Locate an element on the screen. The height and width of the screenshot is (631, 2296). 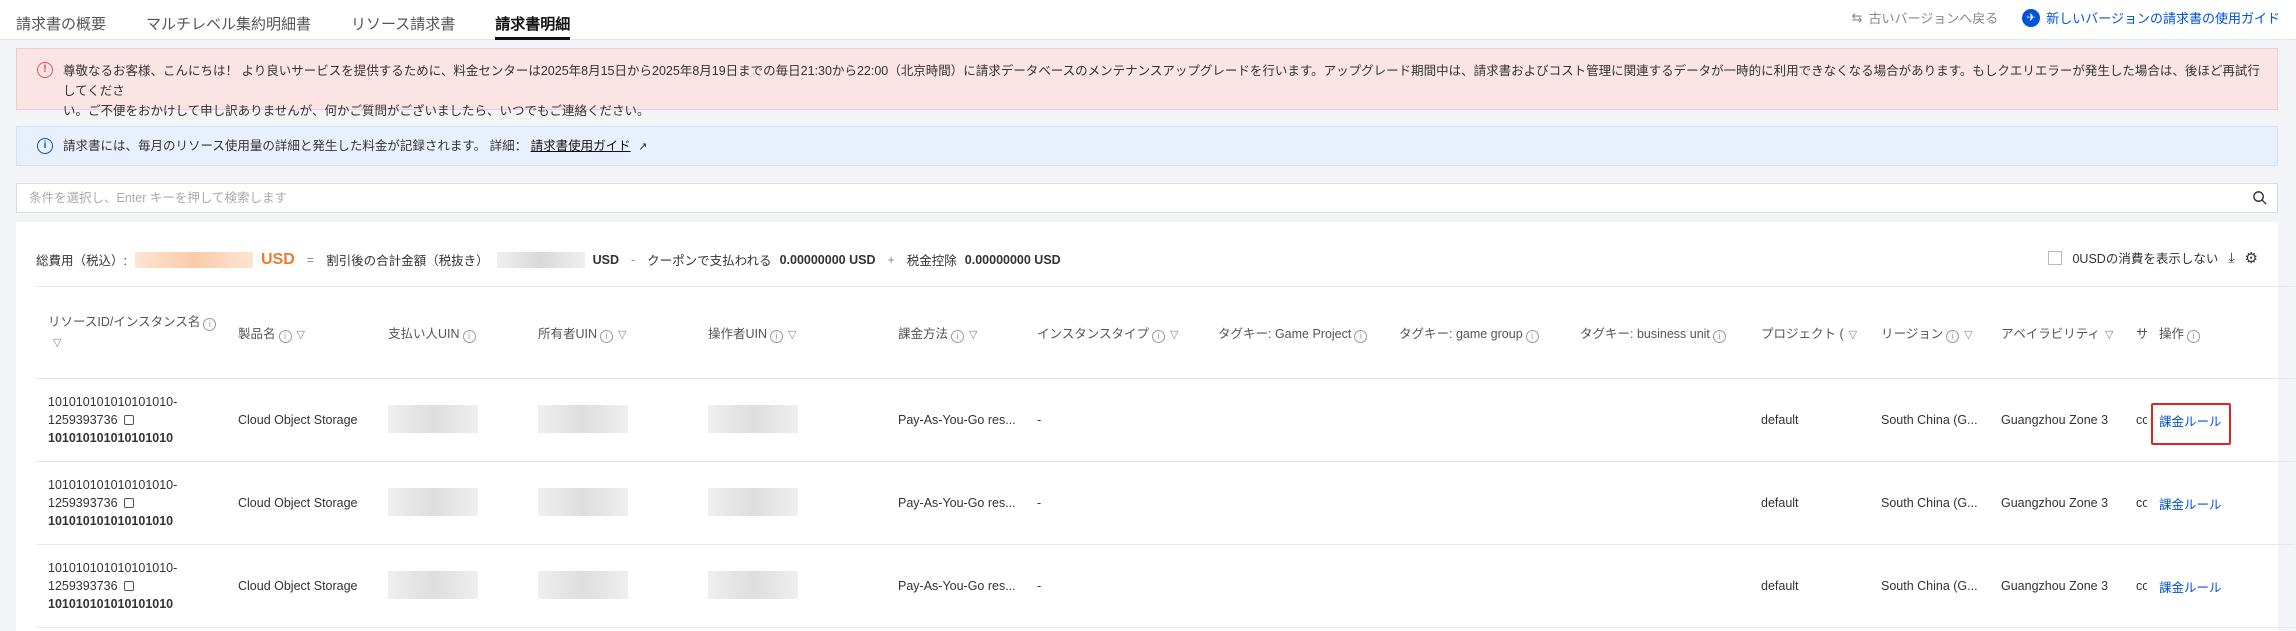
search-placeholder: 条件を選択し、Enter キーを押して検索します is located at coordinates (158, 198).